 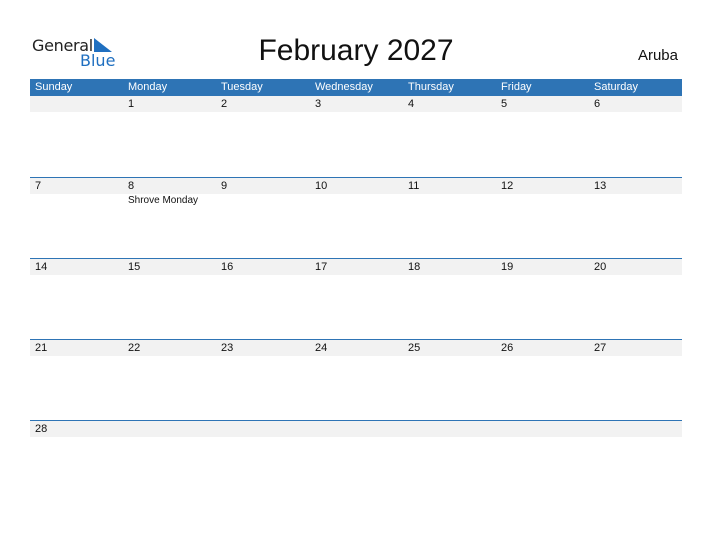 I want to click on day-number: 3, so click(x=318, y=104).